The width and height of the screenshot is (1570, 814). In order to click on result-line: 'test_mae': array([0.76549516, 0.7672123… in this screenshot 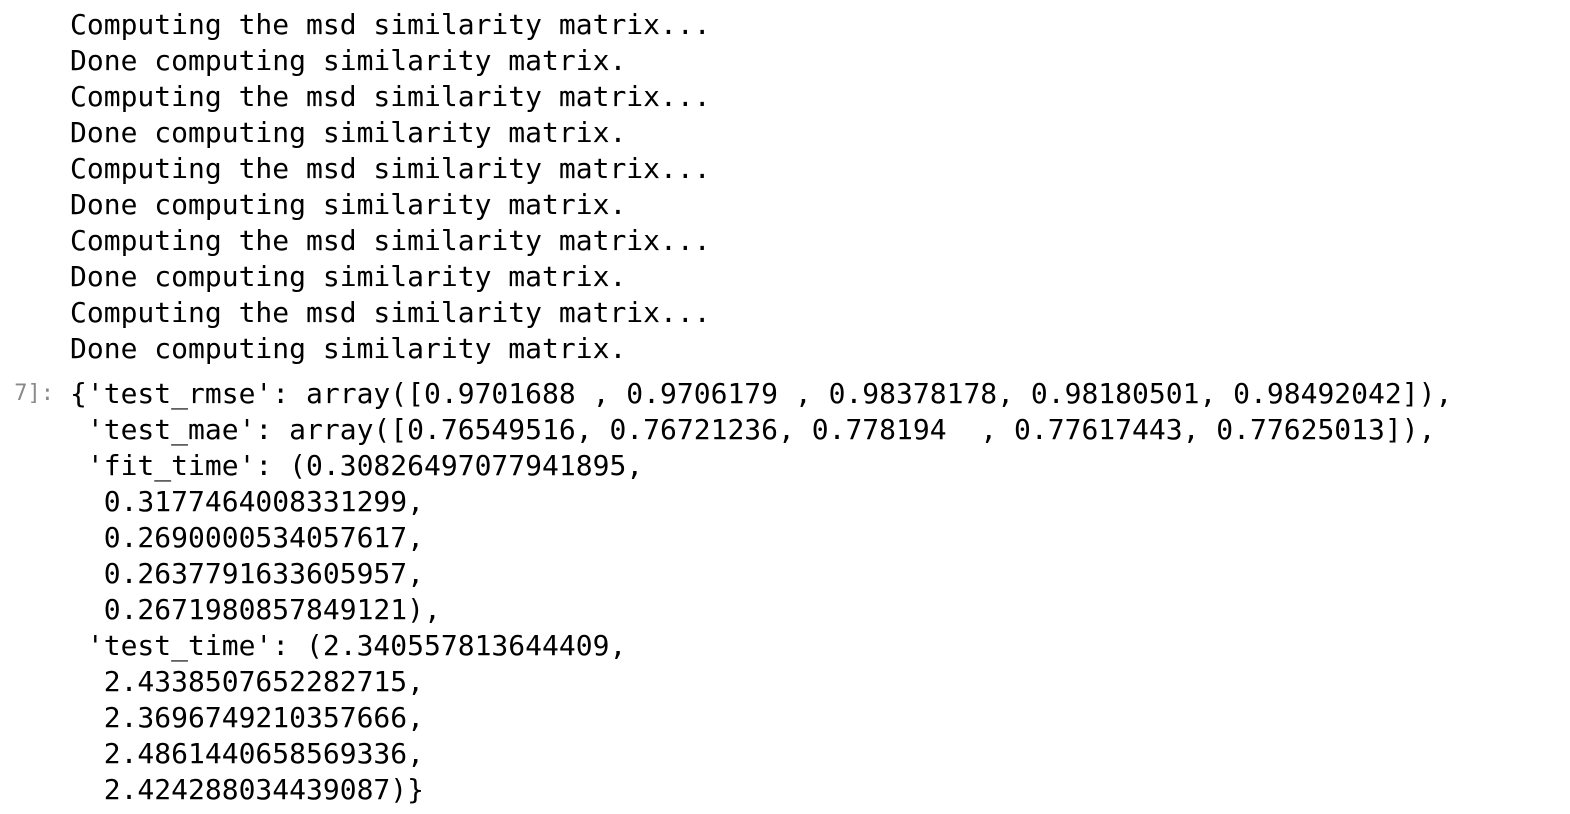, I will do `click(753, 429)`.